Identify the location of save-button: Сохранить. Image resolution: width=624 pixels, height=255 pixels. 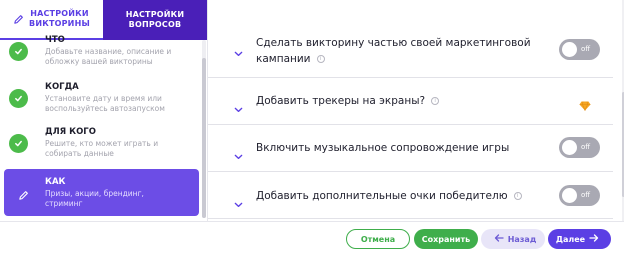
(446, 239).